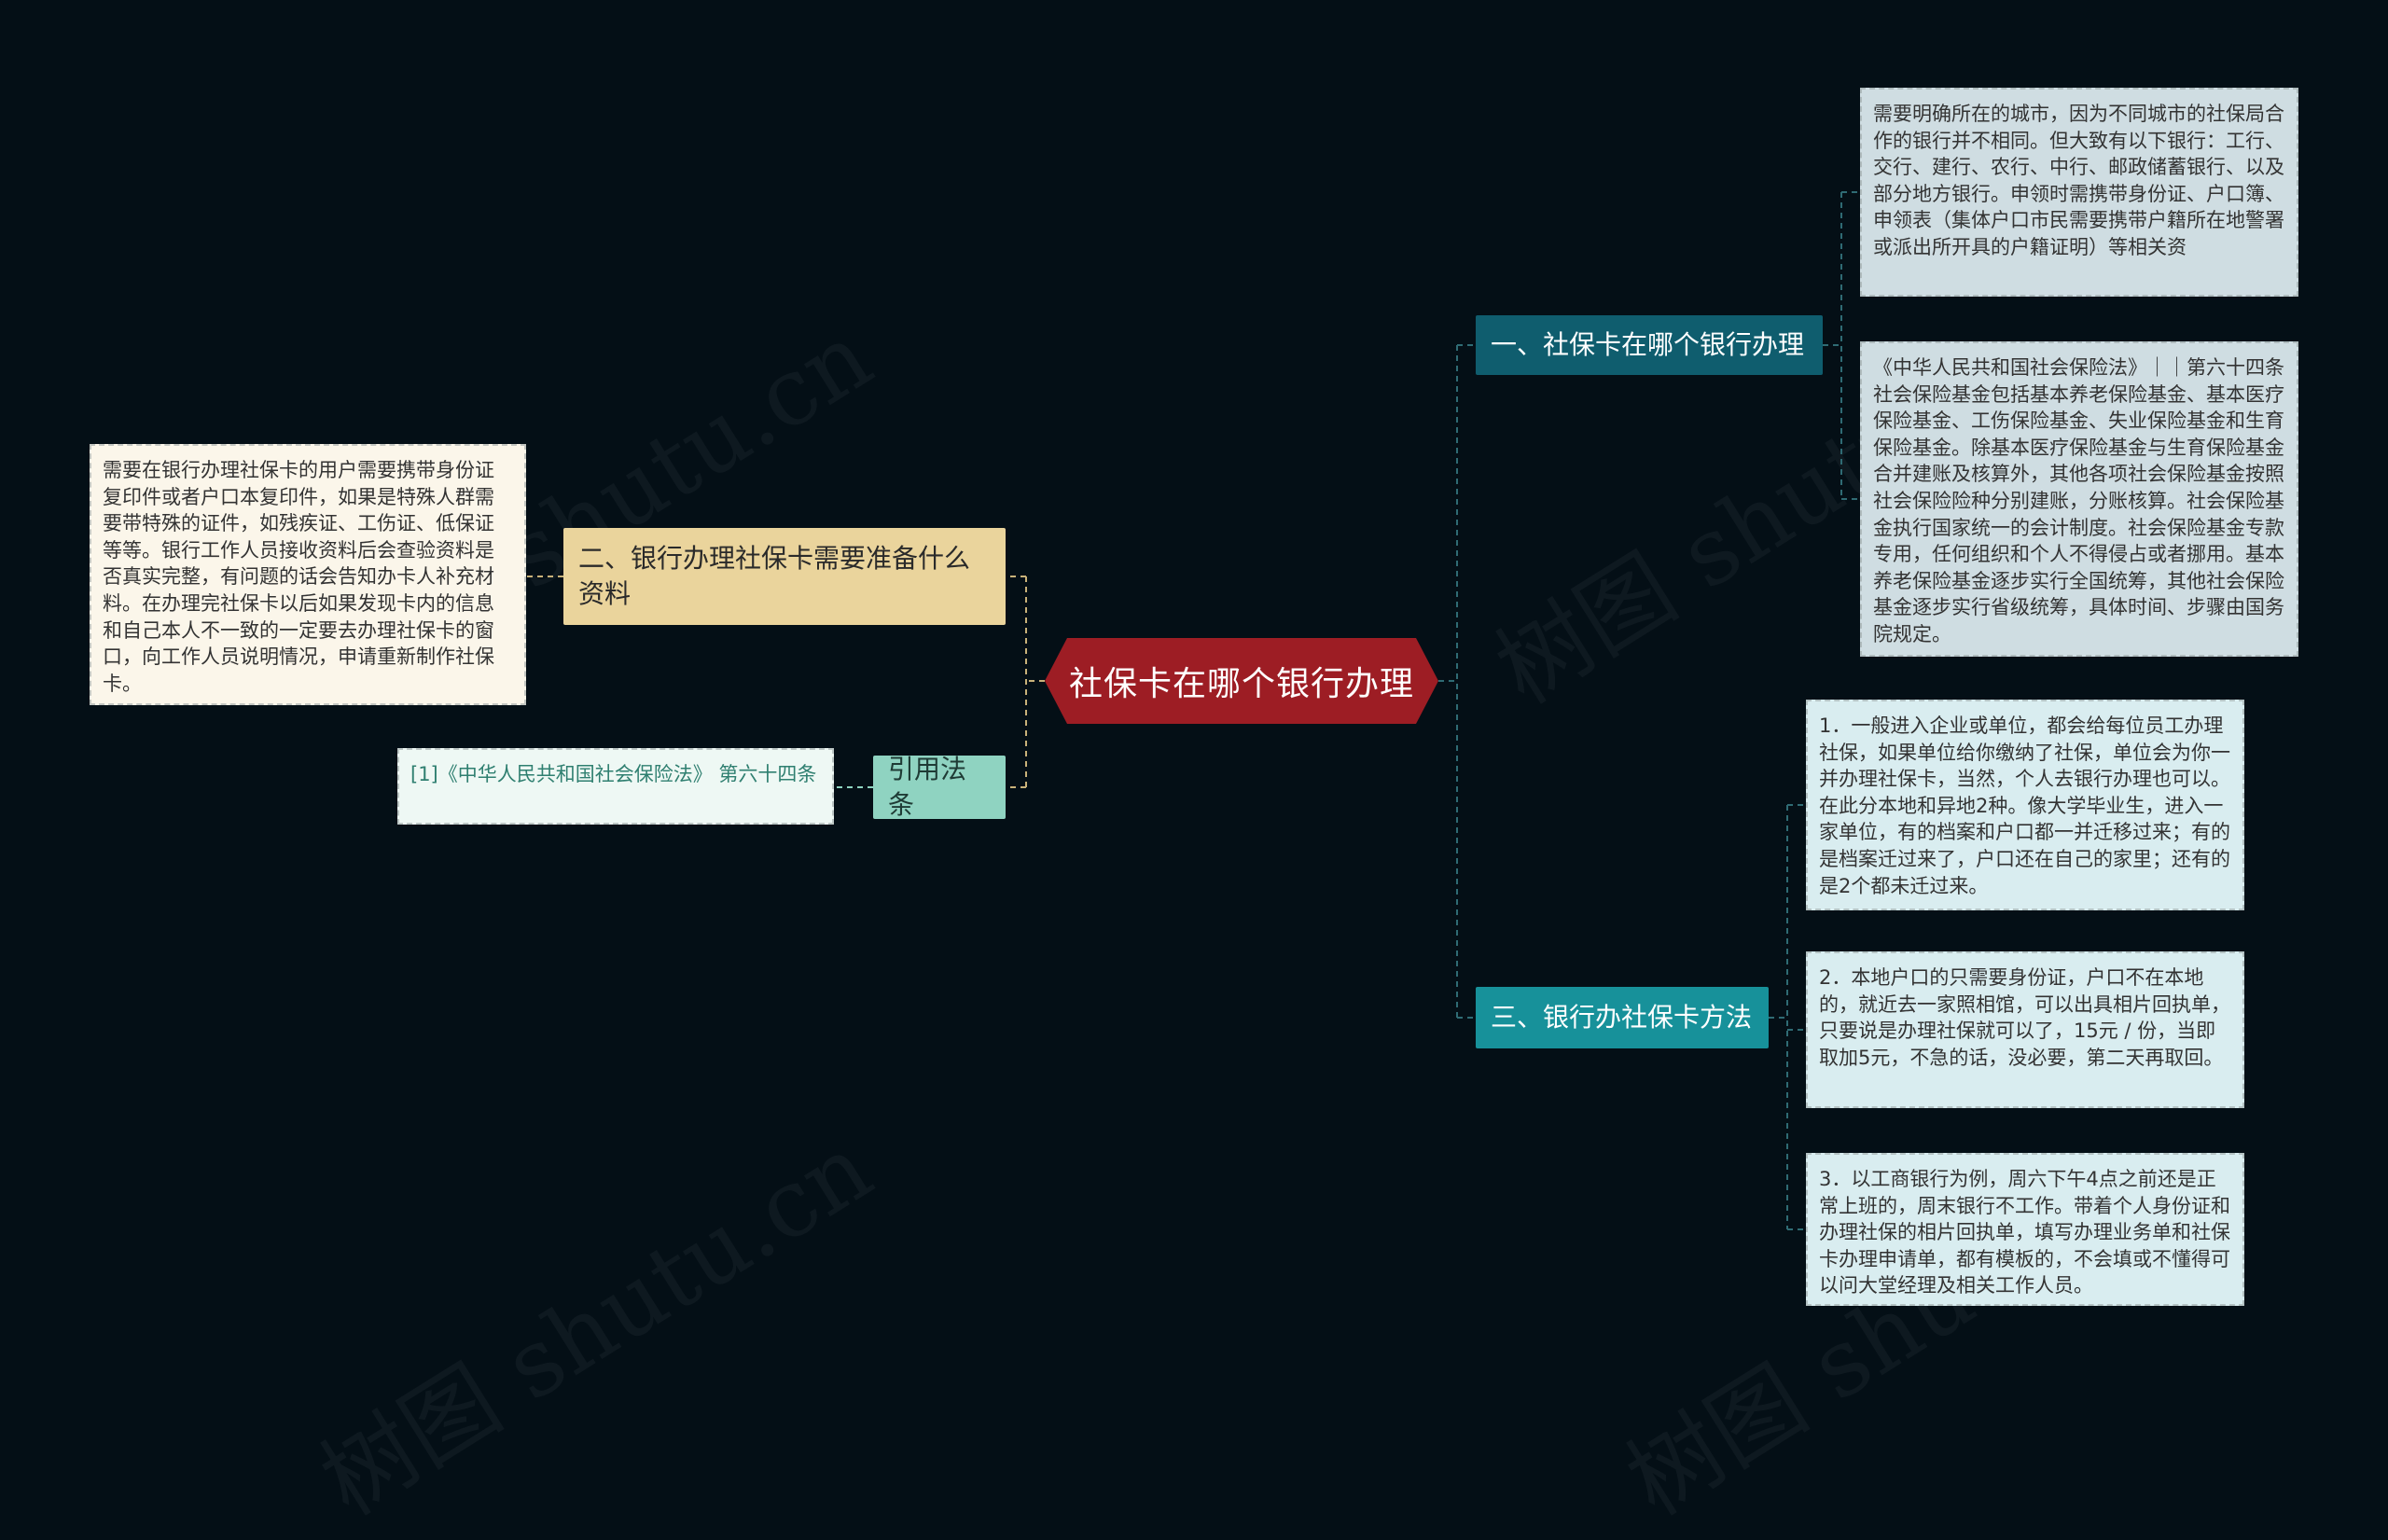  What do you see at coordinates (1787, 1017) in the screenshot?
I see `link-b3-leaves` at bounding box center [1787, 1017].